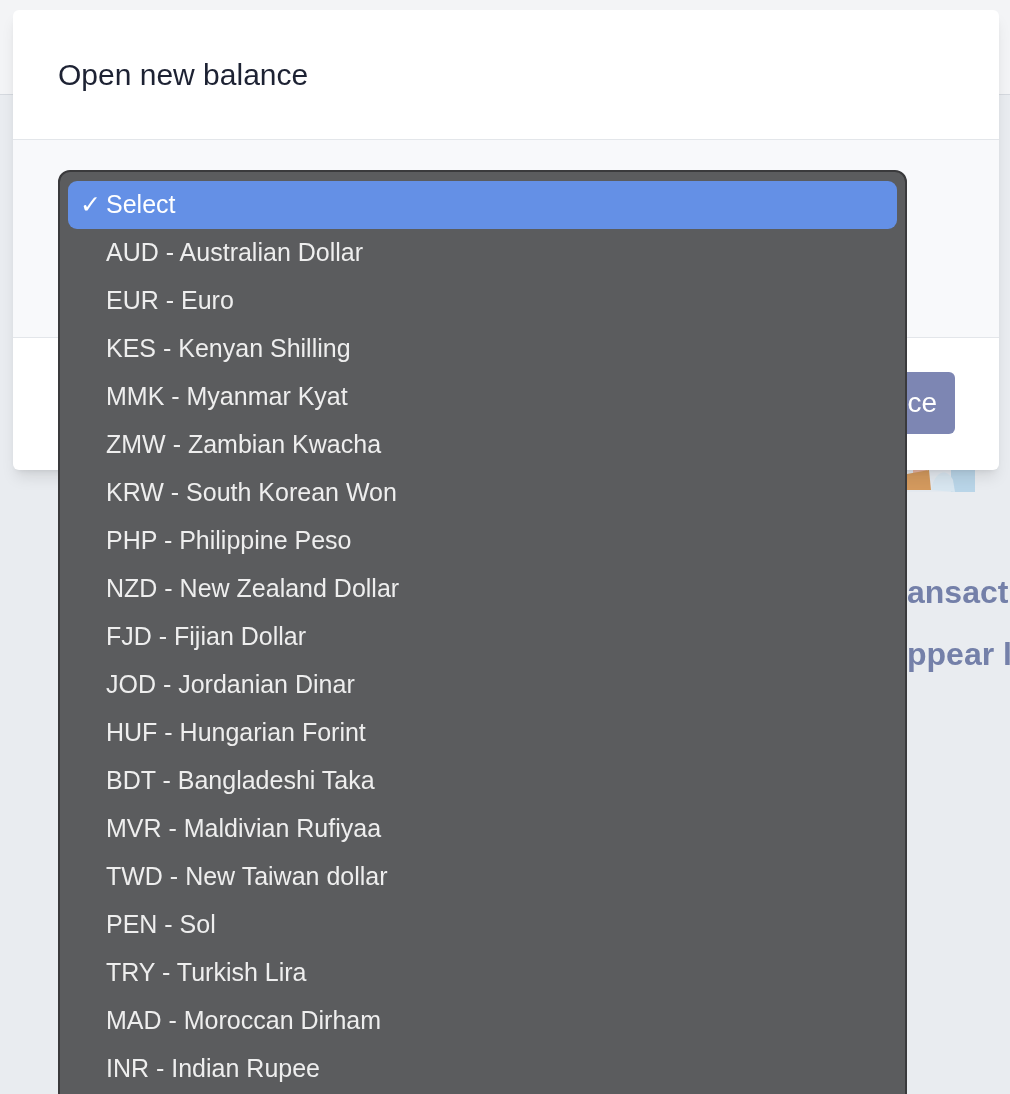  What do you see at coordinates (482, 829) in the screenshot?
I see `dropdown-option: MVR - Maldivian Rufiyaa` at bounding box center [482, 829].